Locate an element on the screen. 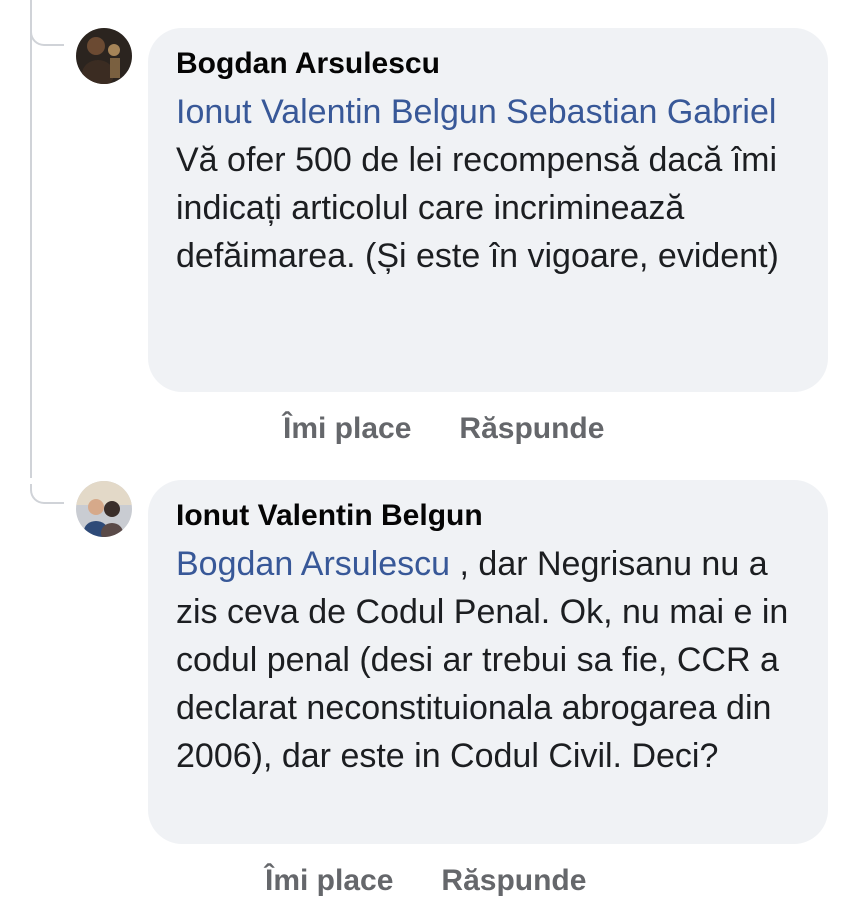  comment-author: Bogdan Arsulescu is located at coordinates (488, 64).